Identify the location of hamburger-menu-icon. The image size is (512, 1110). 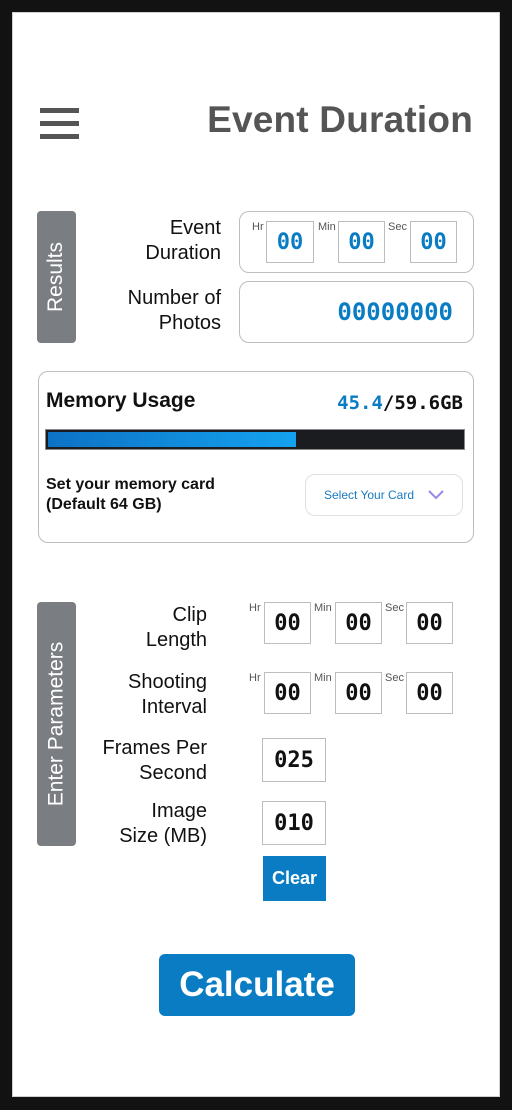
(60, 124).